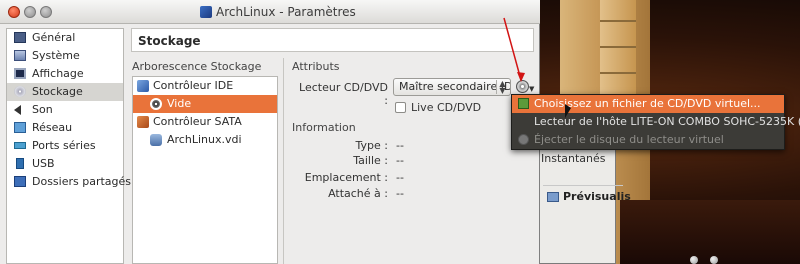 The width and height of the screenshot is (800, 264). I want to click on shared-folders-icon, so click(20, 181).